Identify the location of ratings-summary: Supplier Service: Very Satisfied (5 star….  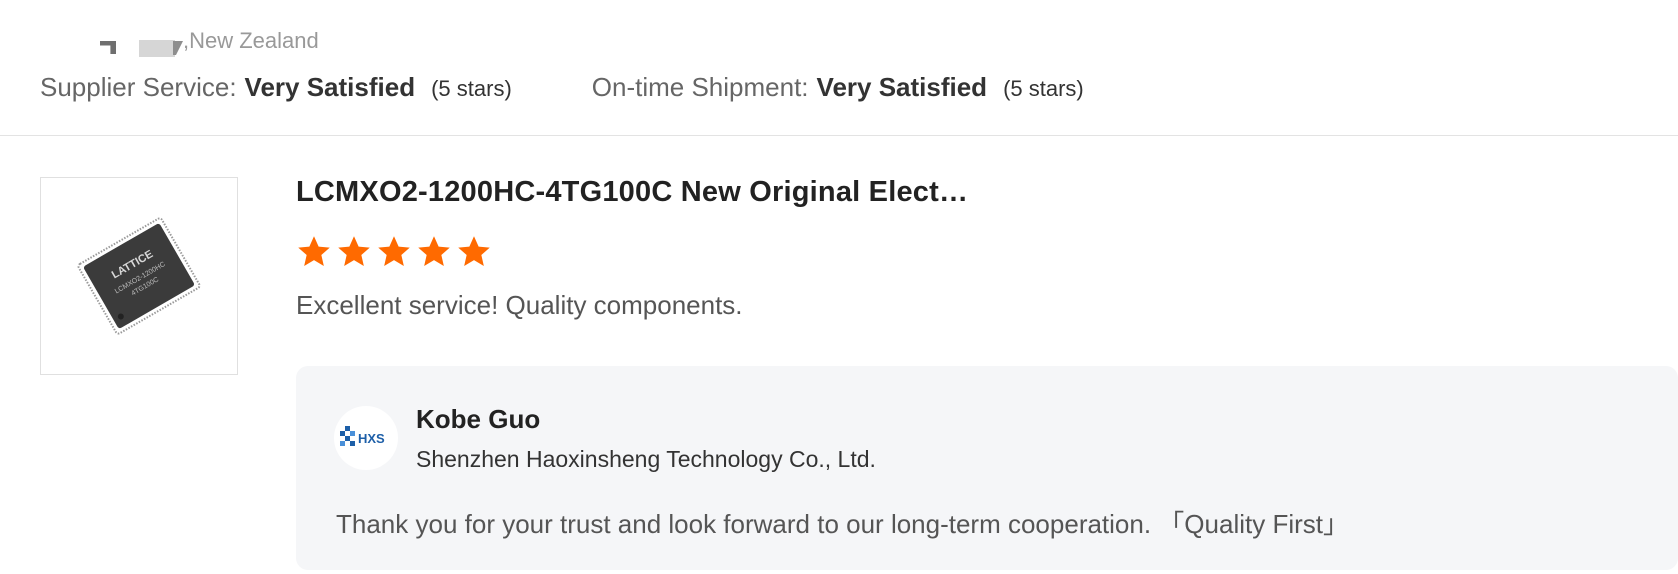
(562, 92).